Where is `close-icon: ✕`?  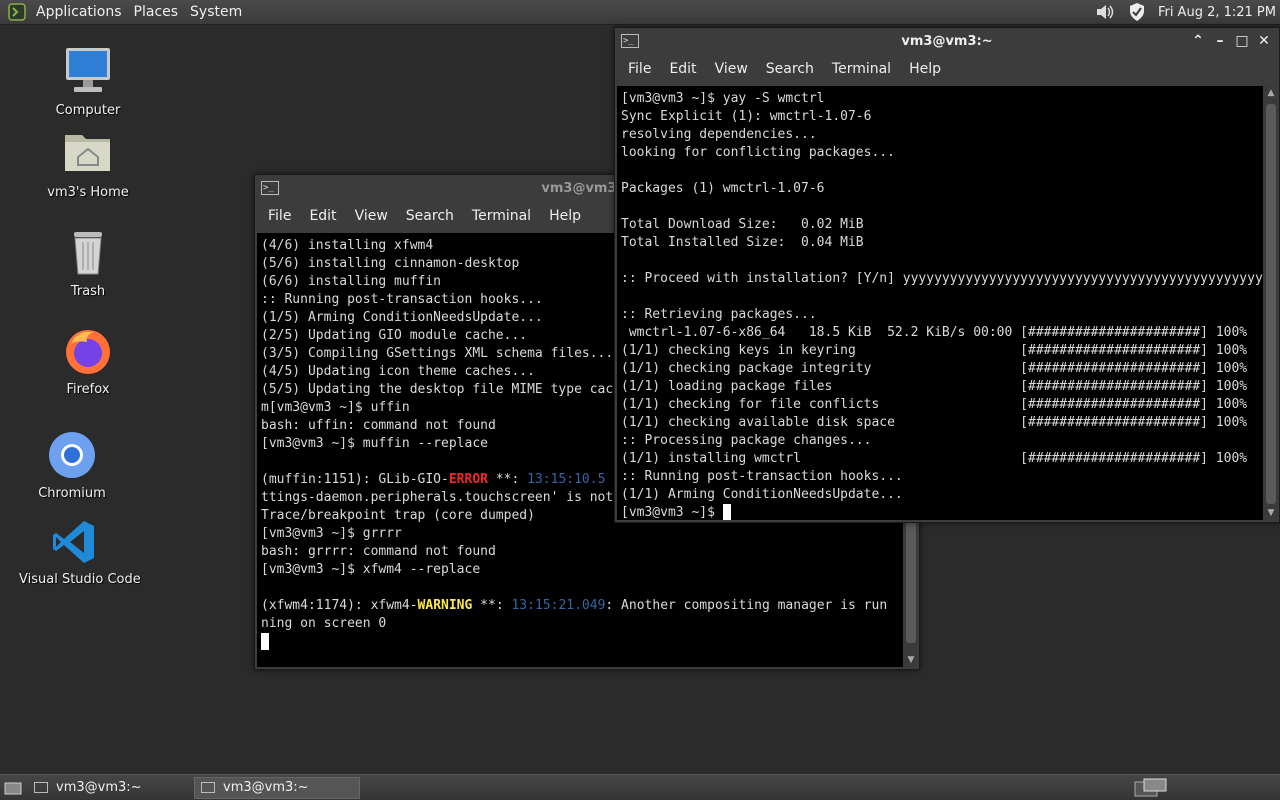
close-icon: ✕ is located at coordinates (1264, 41).